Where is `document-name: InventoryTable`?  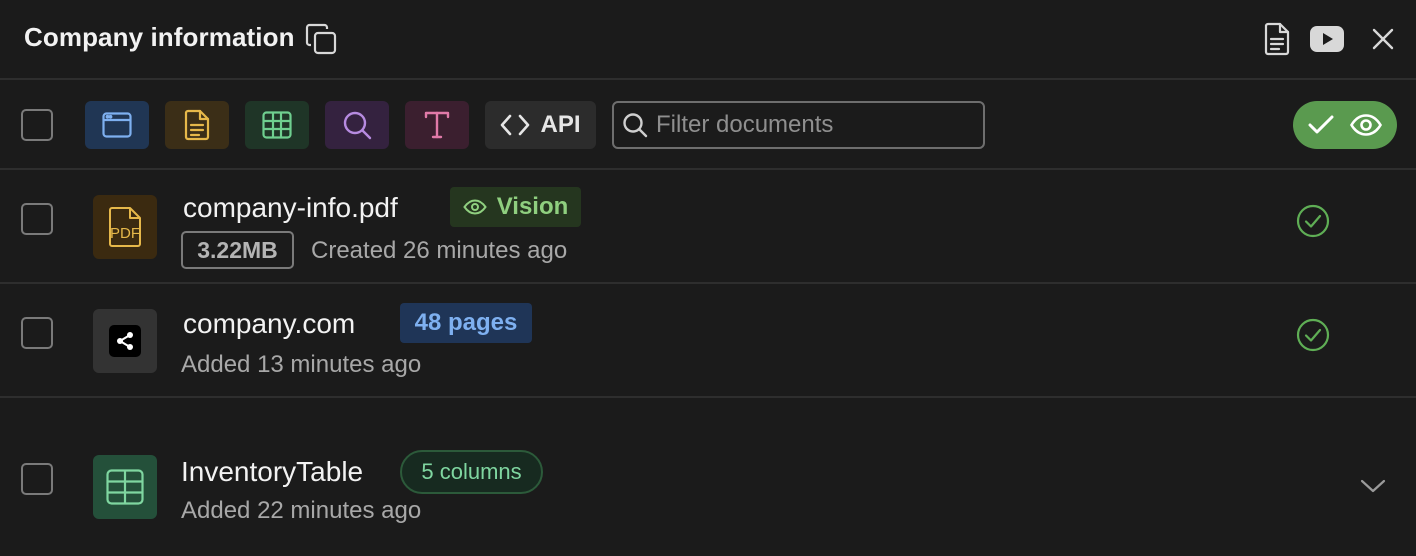
document-name: InventoryTable is located at coordinates (272, 471).